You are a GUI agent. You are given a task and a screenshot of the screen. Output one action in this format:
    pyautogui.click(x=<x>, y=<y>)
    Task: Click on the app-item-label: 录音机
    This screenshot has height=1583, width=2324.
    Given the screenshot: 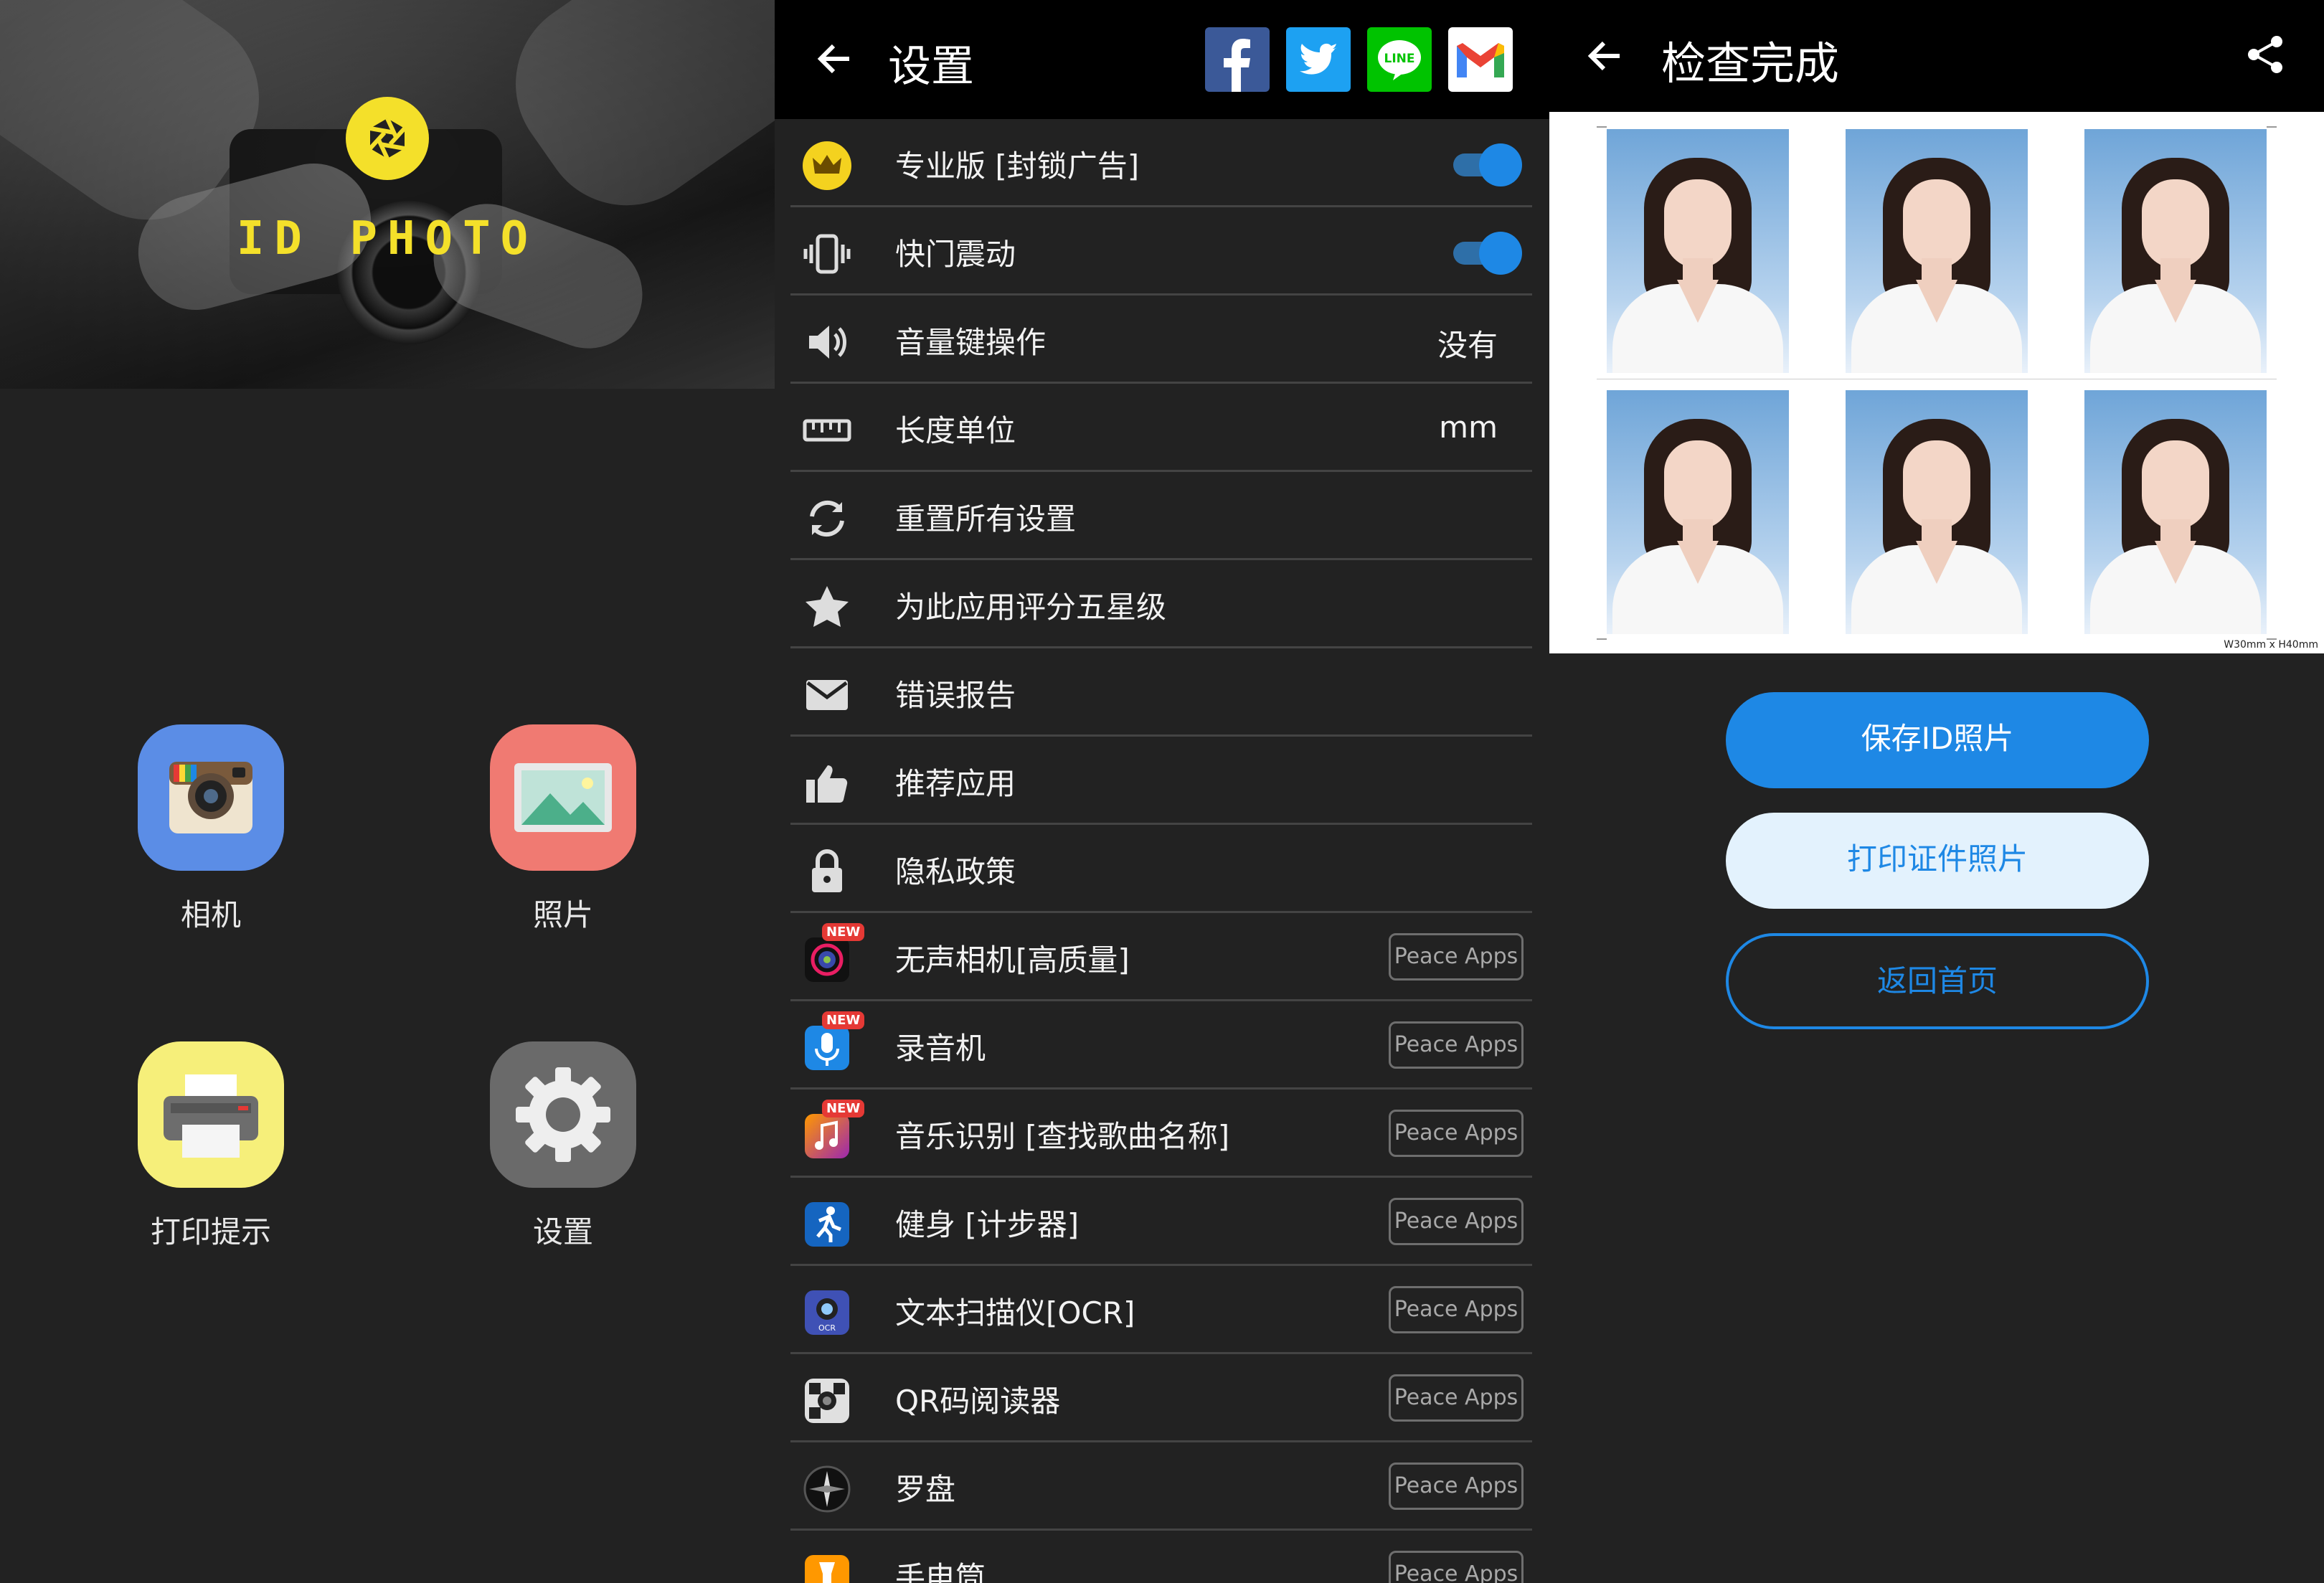 What is the action you would take?
    pyautogui.click(x=940, y=1048)
    